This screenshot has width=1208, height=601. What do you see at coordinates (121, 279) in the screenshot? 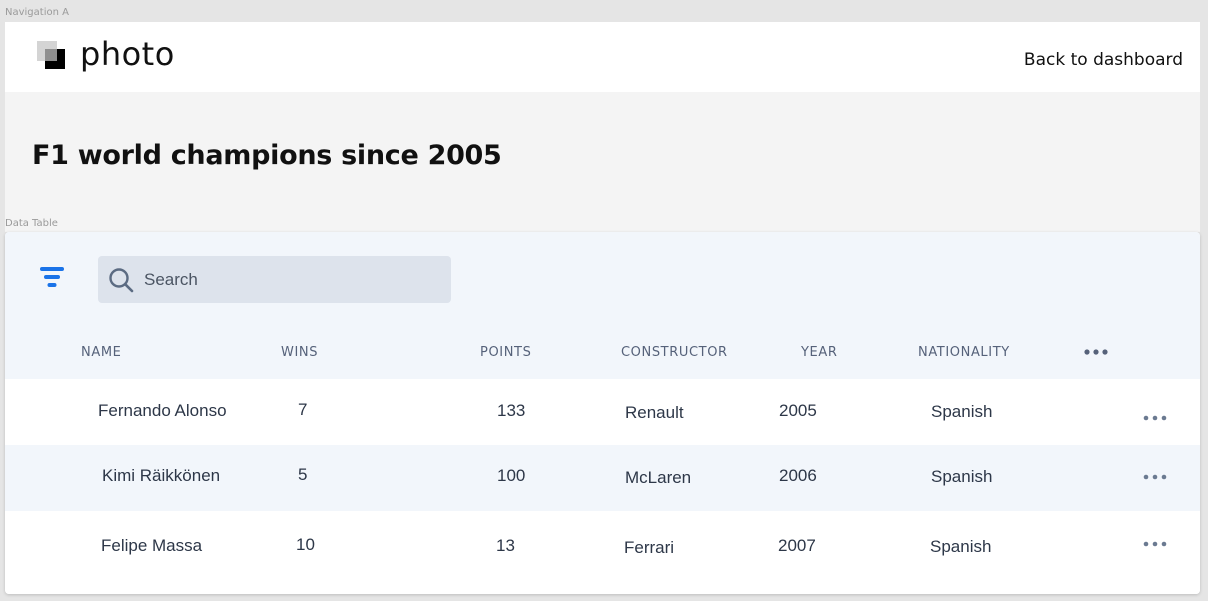
I see `search-icon` at bounding box center [121, 279].